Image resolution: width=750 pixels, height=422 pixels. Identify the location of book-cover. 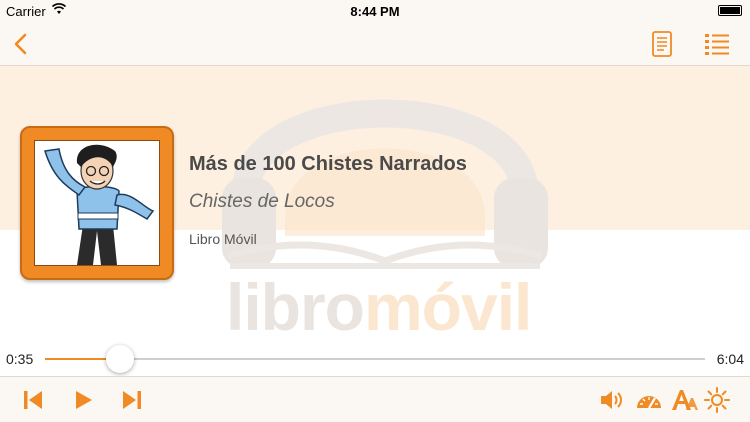
(97, 203).